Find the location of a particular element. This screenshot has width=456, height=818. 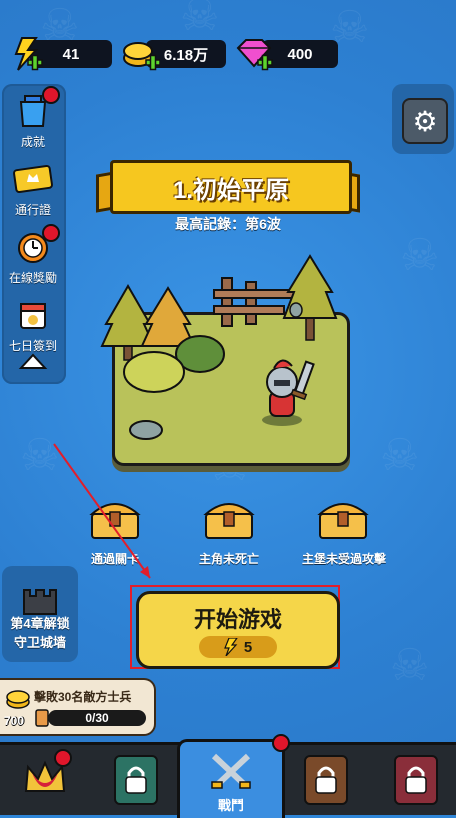

bush-icon is located at coordinates (154, 372).